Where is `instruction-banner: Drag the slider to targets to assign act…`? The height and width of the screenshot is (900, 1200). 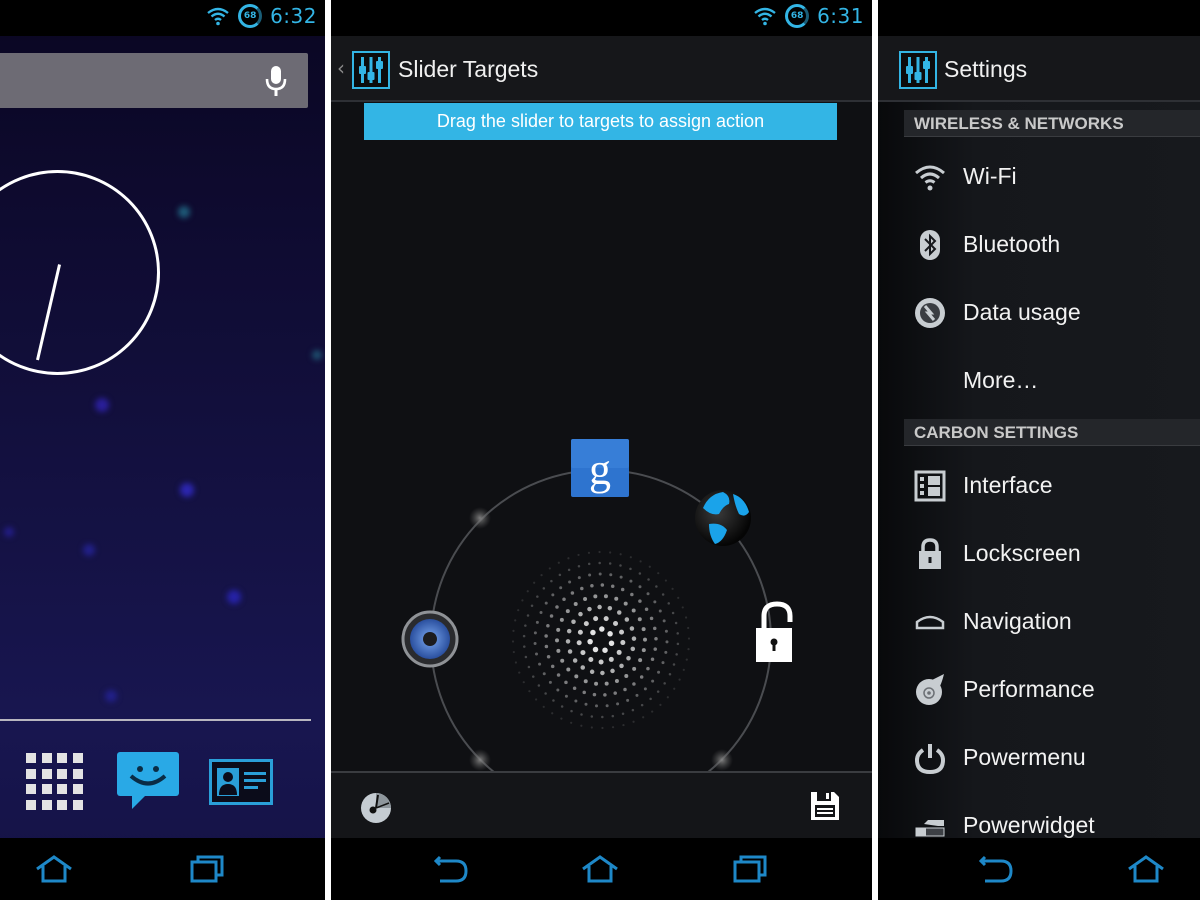 instruction-banner: Drag the slider to targets to assign act… is located at coordinates (600, 121).